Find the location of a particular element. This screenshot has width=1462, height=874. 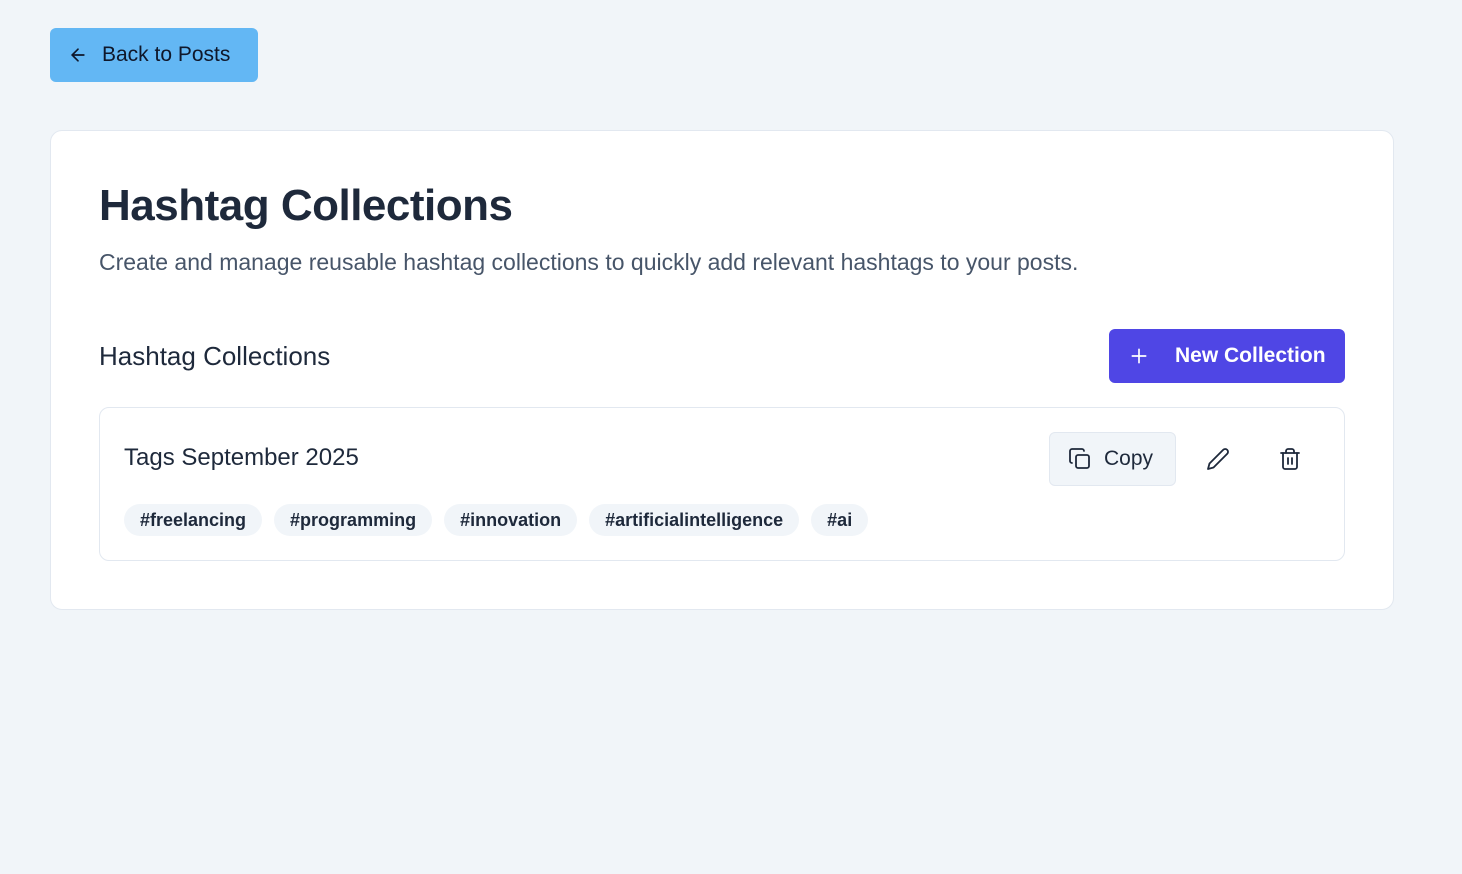

copy-button: Copy is located at coordinates (1112, 459).